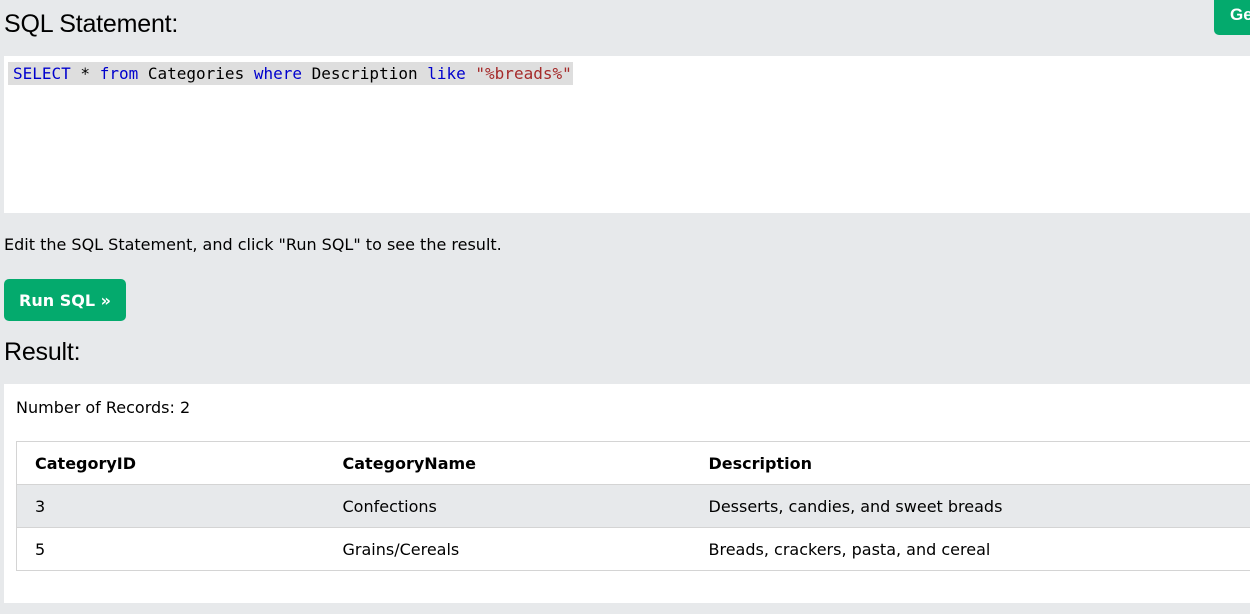  What do you see at coordinates (85, 73) in the screenshot?
I see `sql-token-plain: *` at bounding box center [85, 73].